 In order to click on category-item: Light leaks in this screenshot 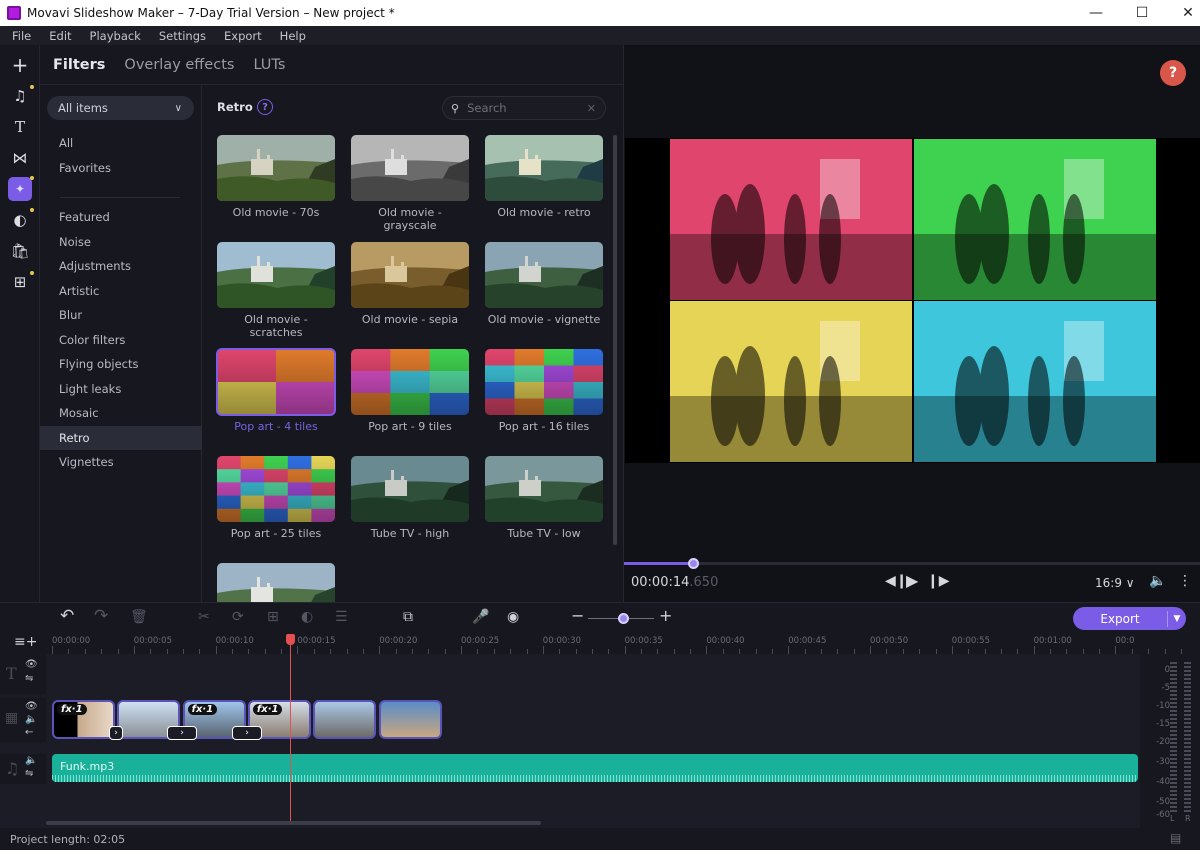, I will do `click(121, 389)`.